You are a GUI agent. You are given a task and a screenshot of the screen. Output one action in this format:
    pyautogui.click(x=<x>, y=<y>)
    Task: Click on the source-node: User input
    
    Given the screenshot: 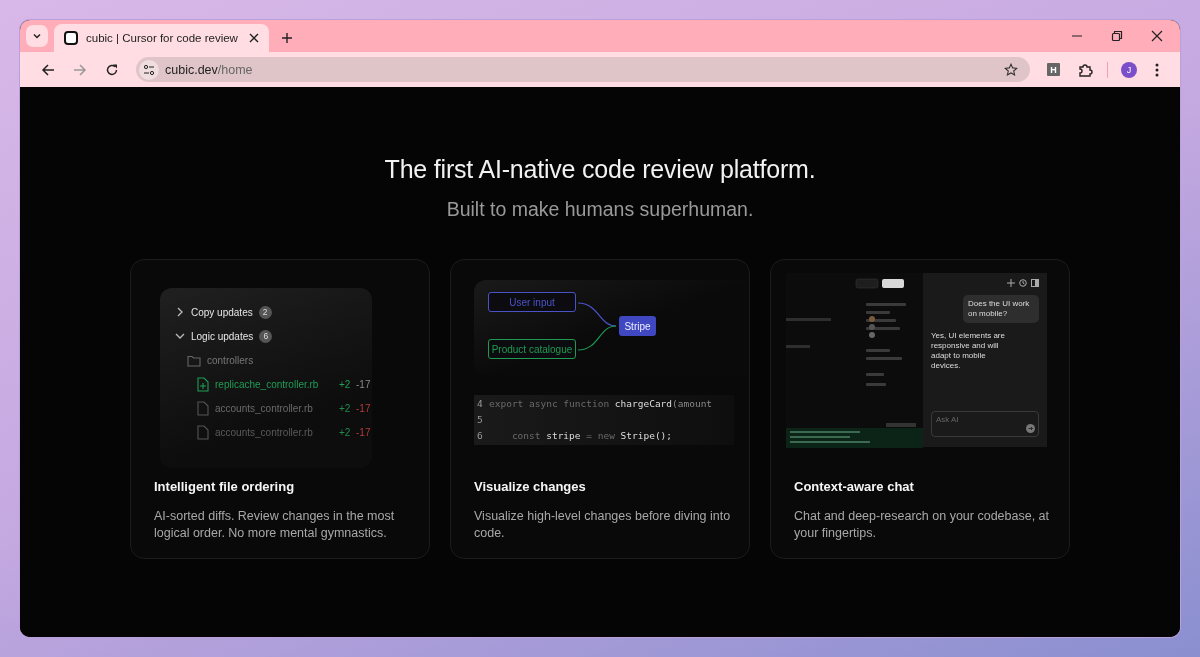 What is the action you would take?
    pyautogui.click(x=532, y=302)
    